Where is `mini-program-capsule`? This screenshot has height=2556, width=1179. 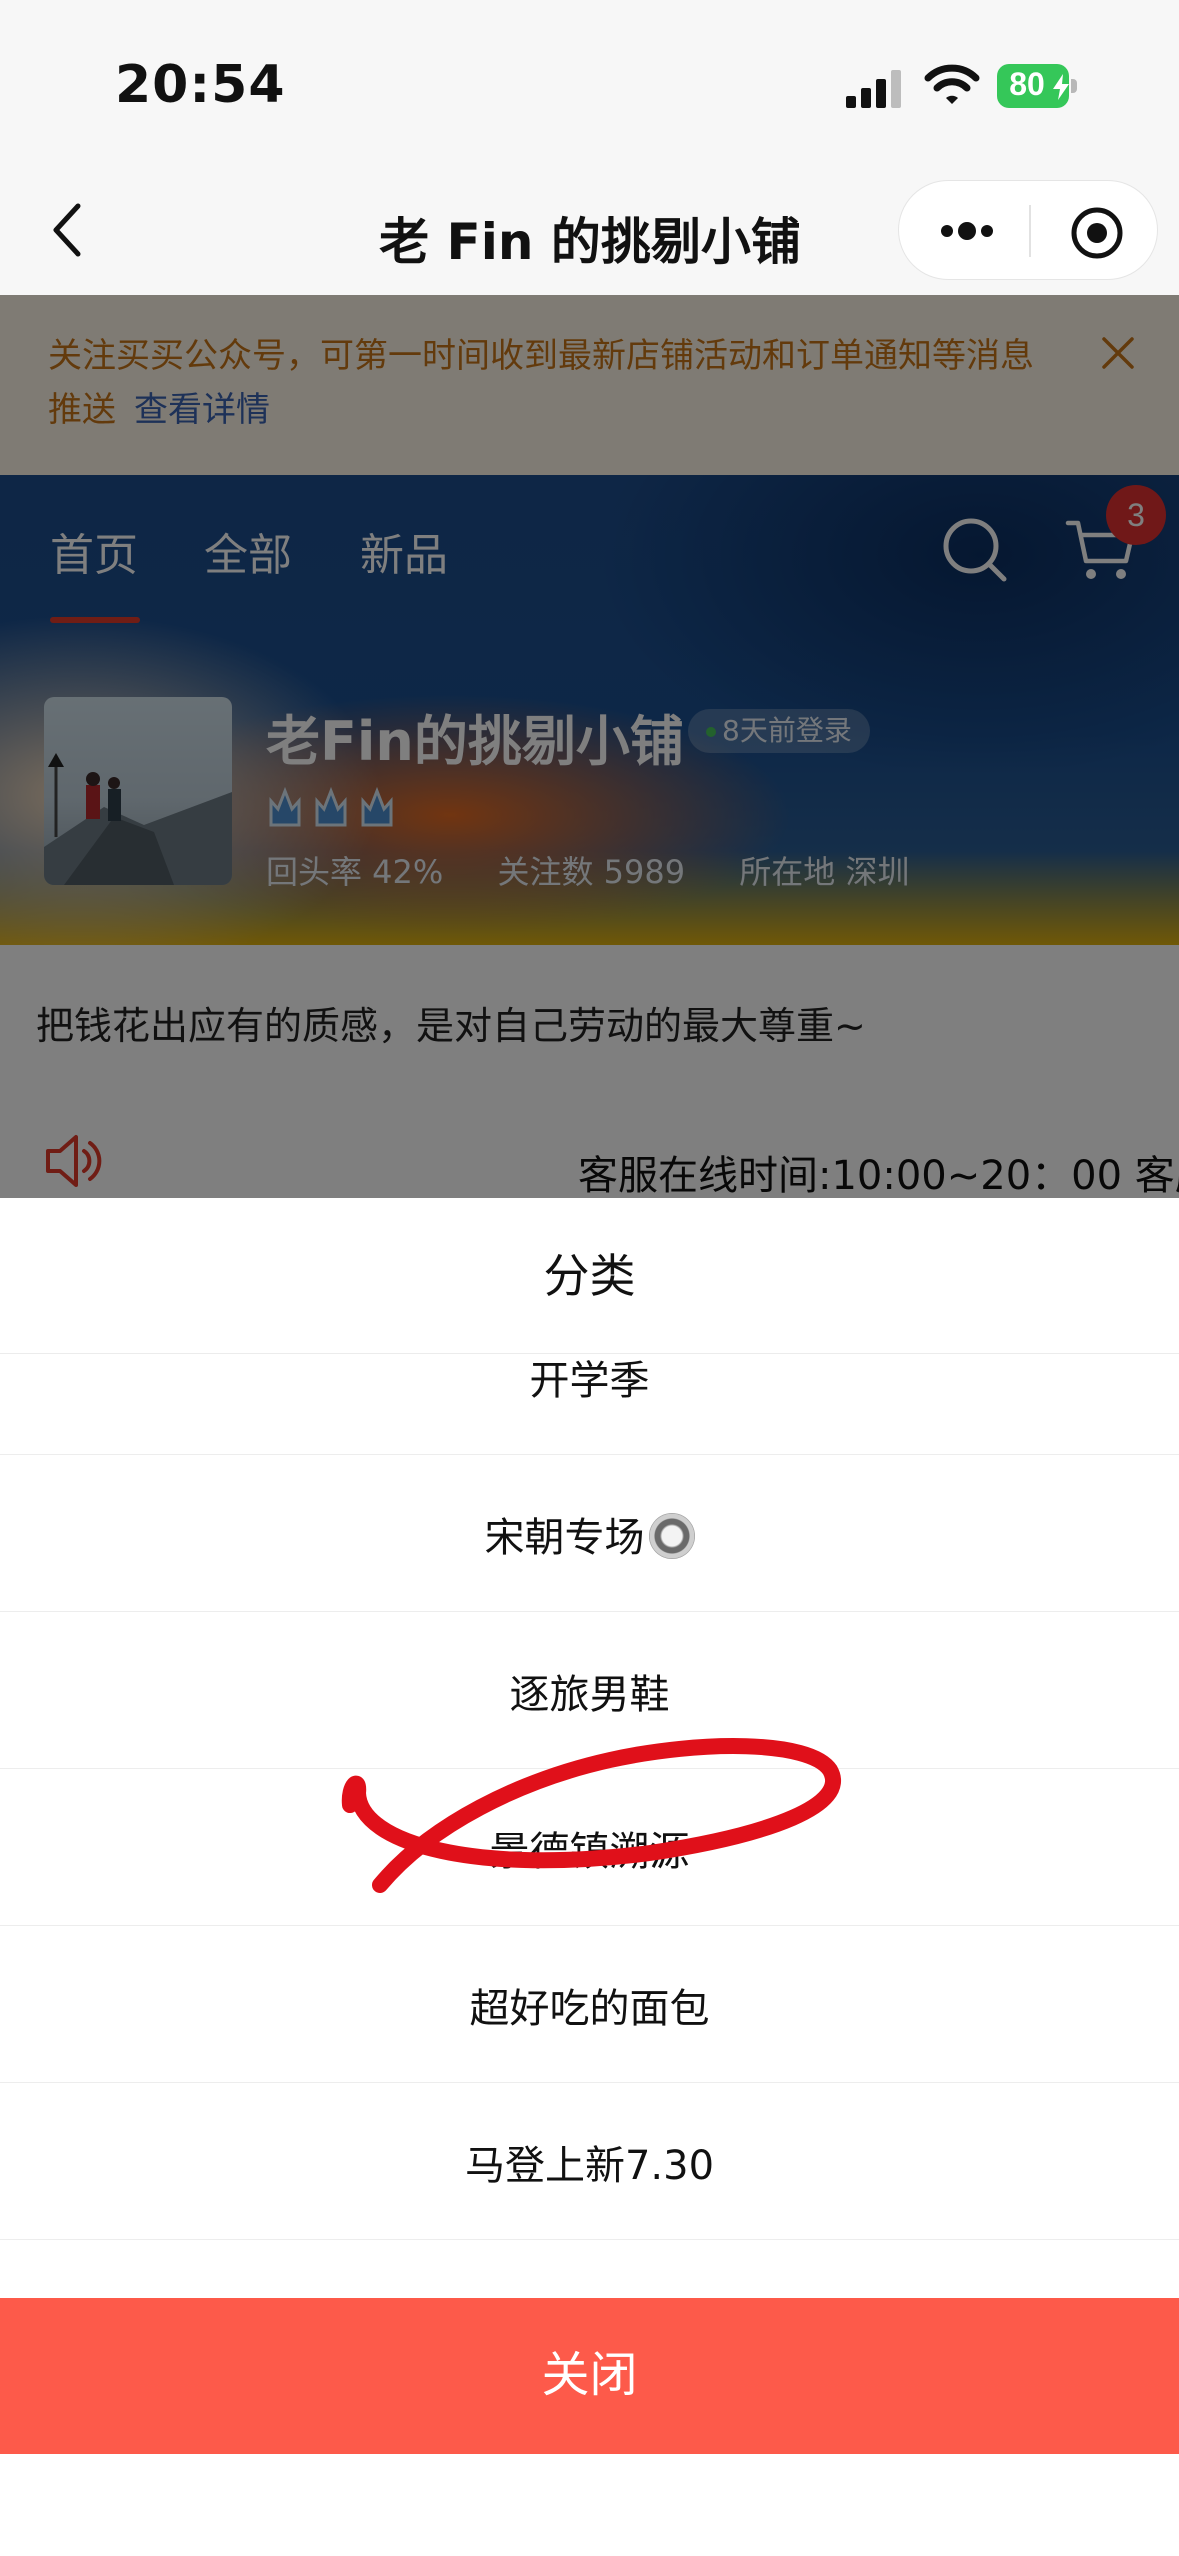
mini-program-capsule is located at coordinates (1028, 230).